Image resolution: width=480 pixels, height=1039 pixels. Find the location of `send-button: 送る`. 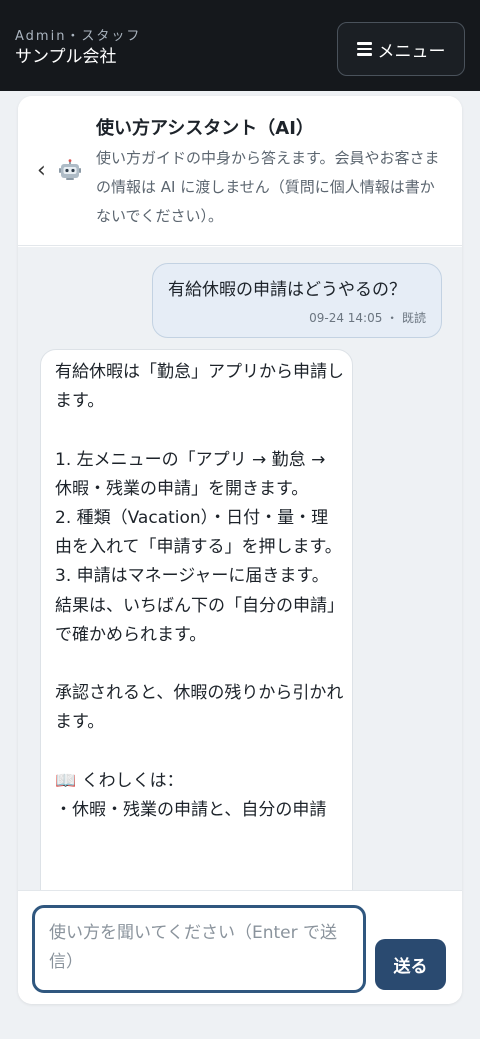

send-button: 送る is located at coordinates (410, 964).